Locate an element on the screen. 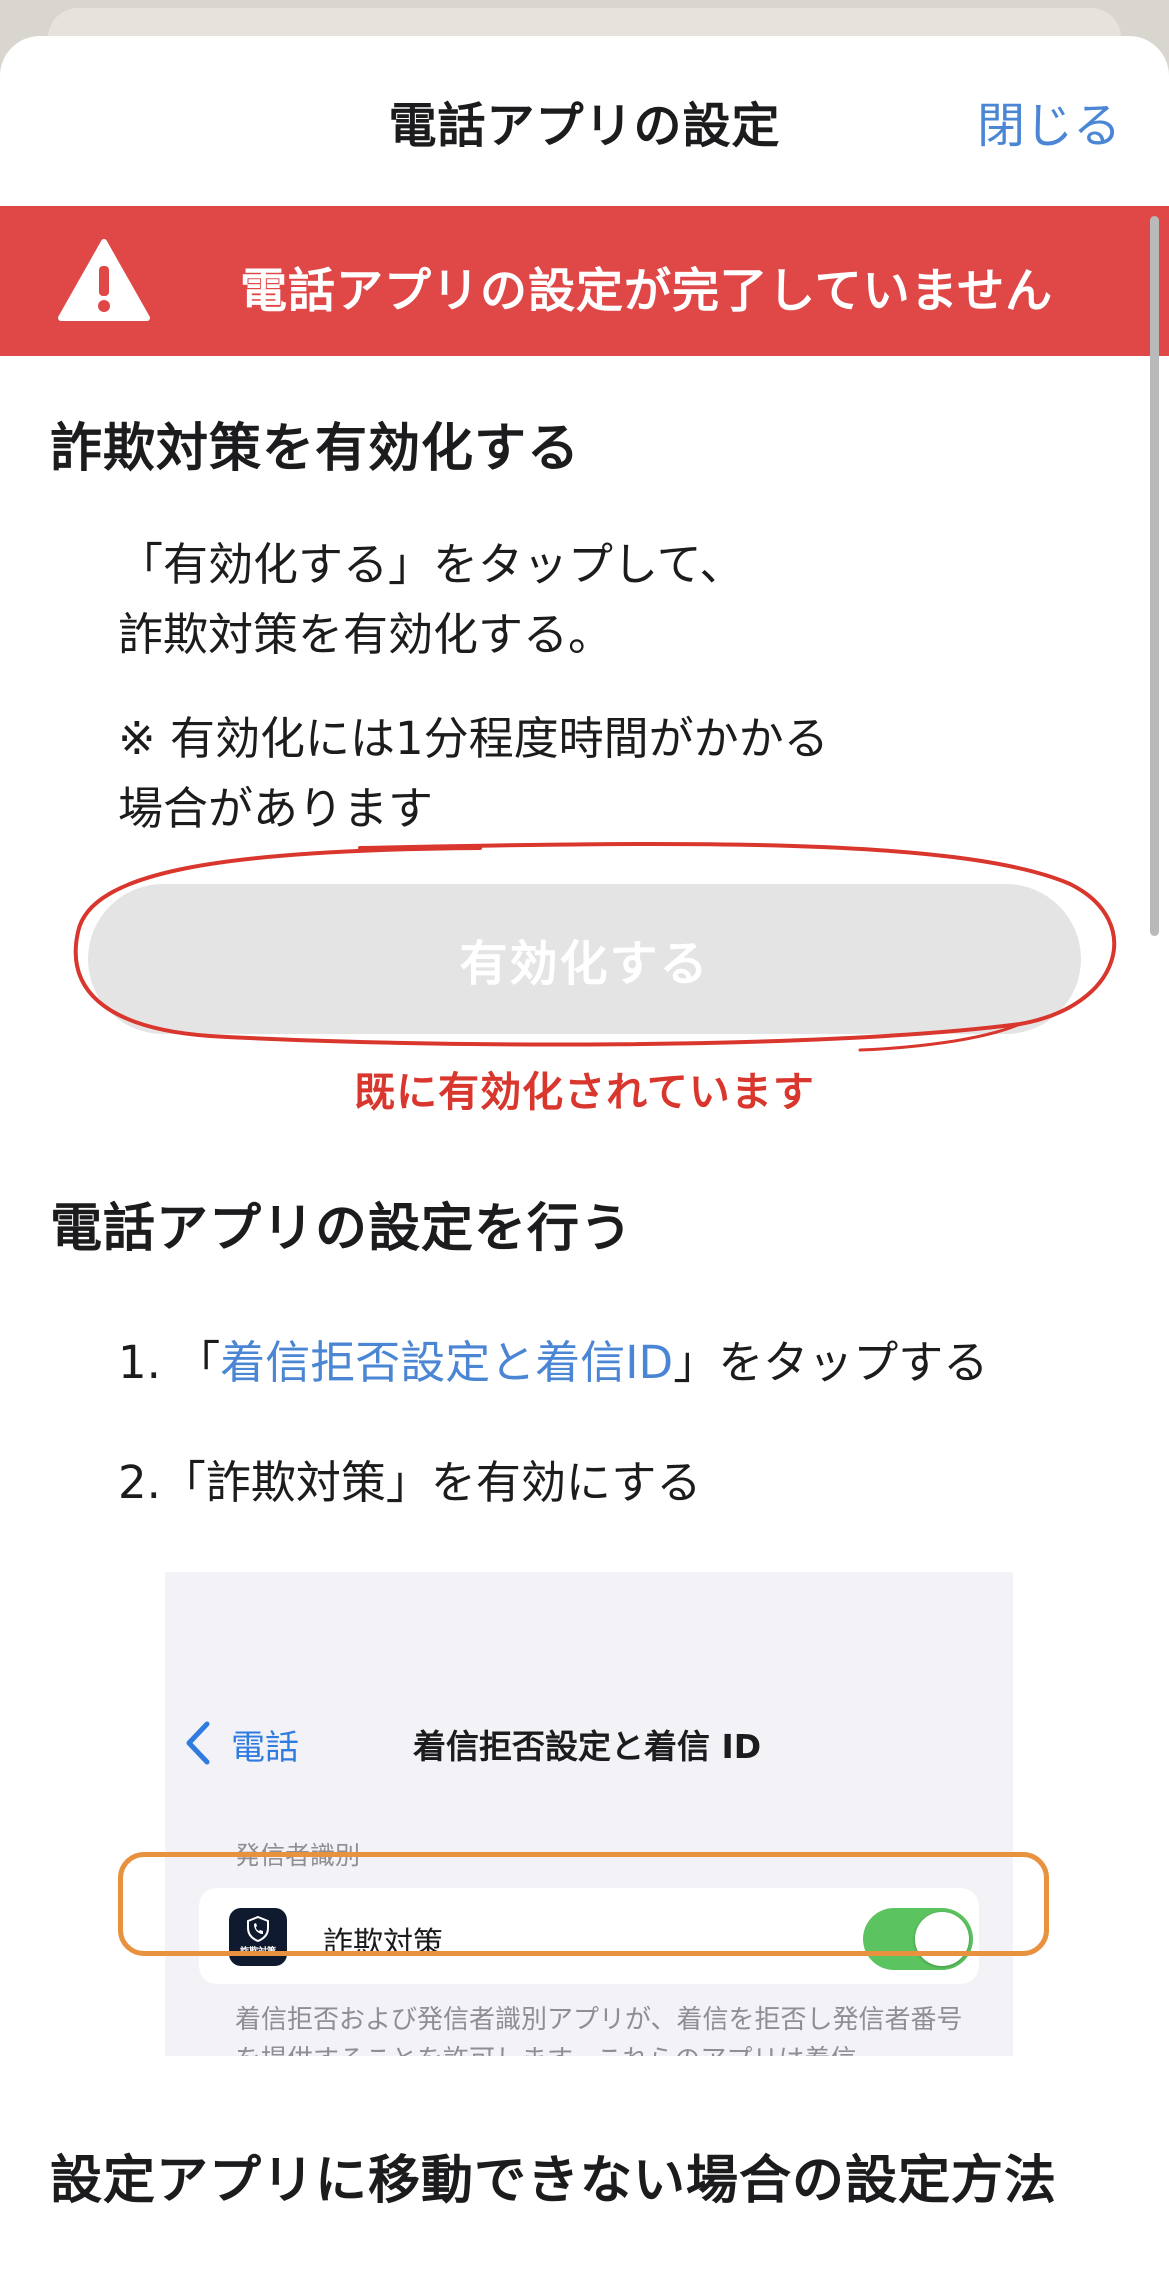 The height and width of the screenshot is (2274, 1169). call-blocking-link: 着信拒否設定と着信ID is located at coordinates (446, 1362).